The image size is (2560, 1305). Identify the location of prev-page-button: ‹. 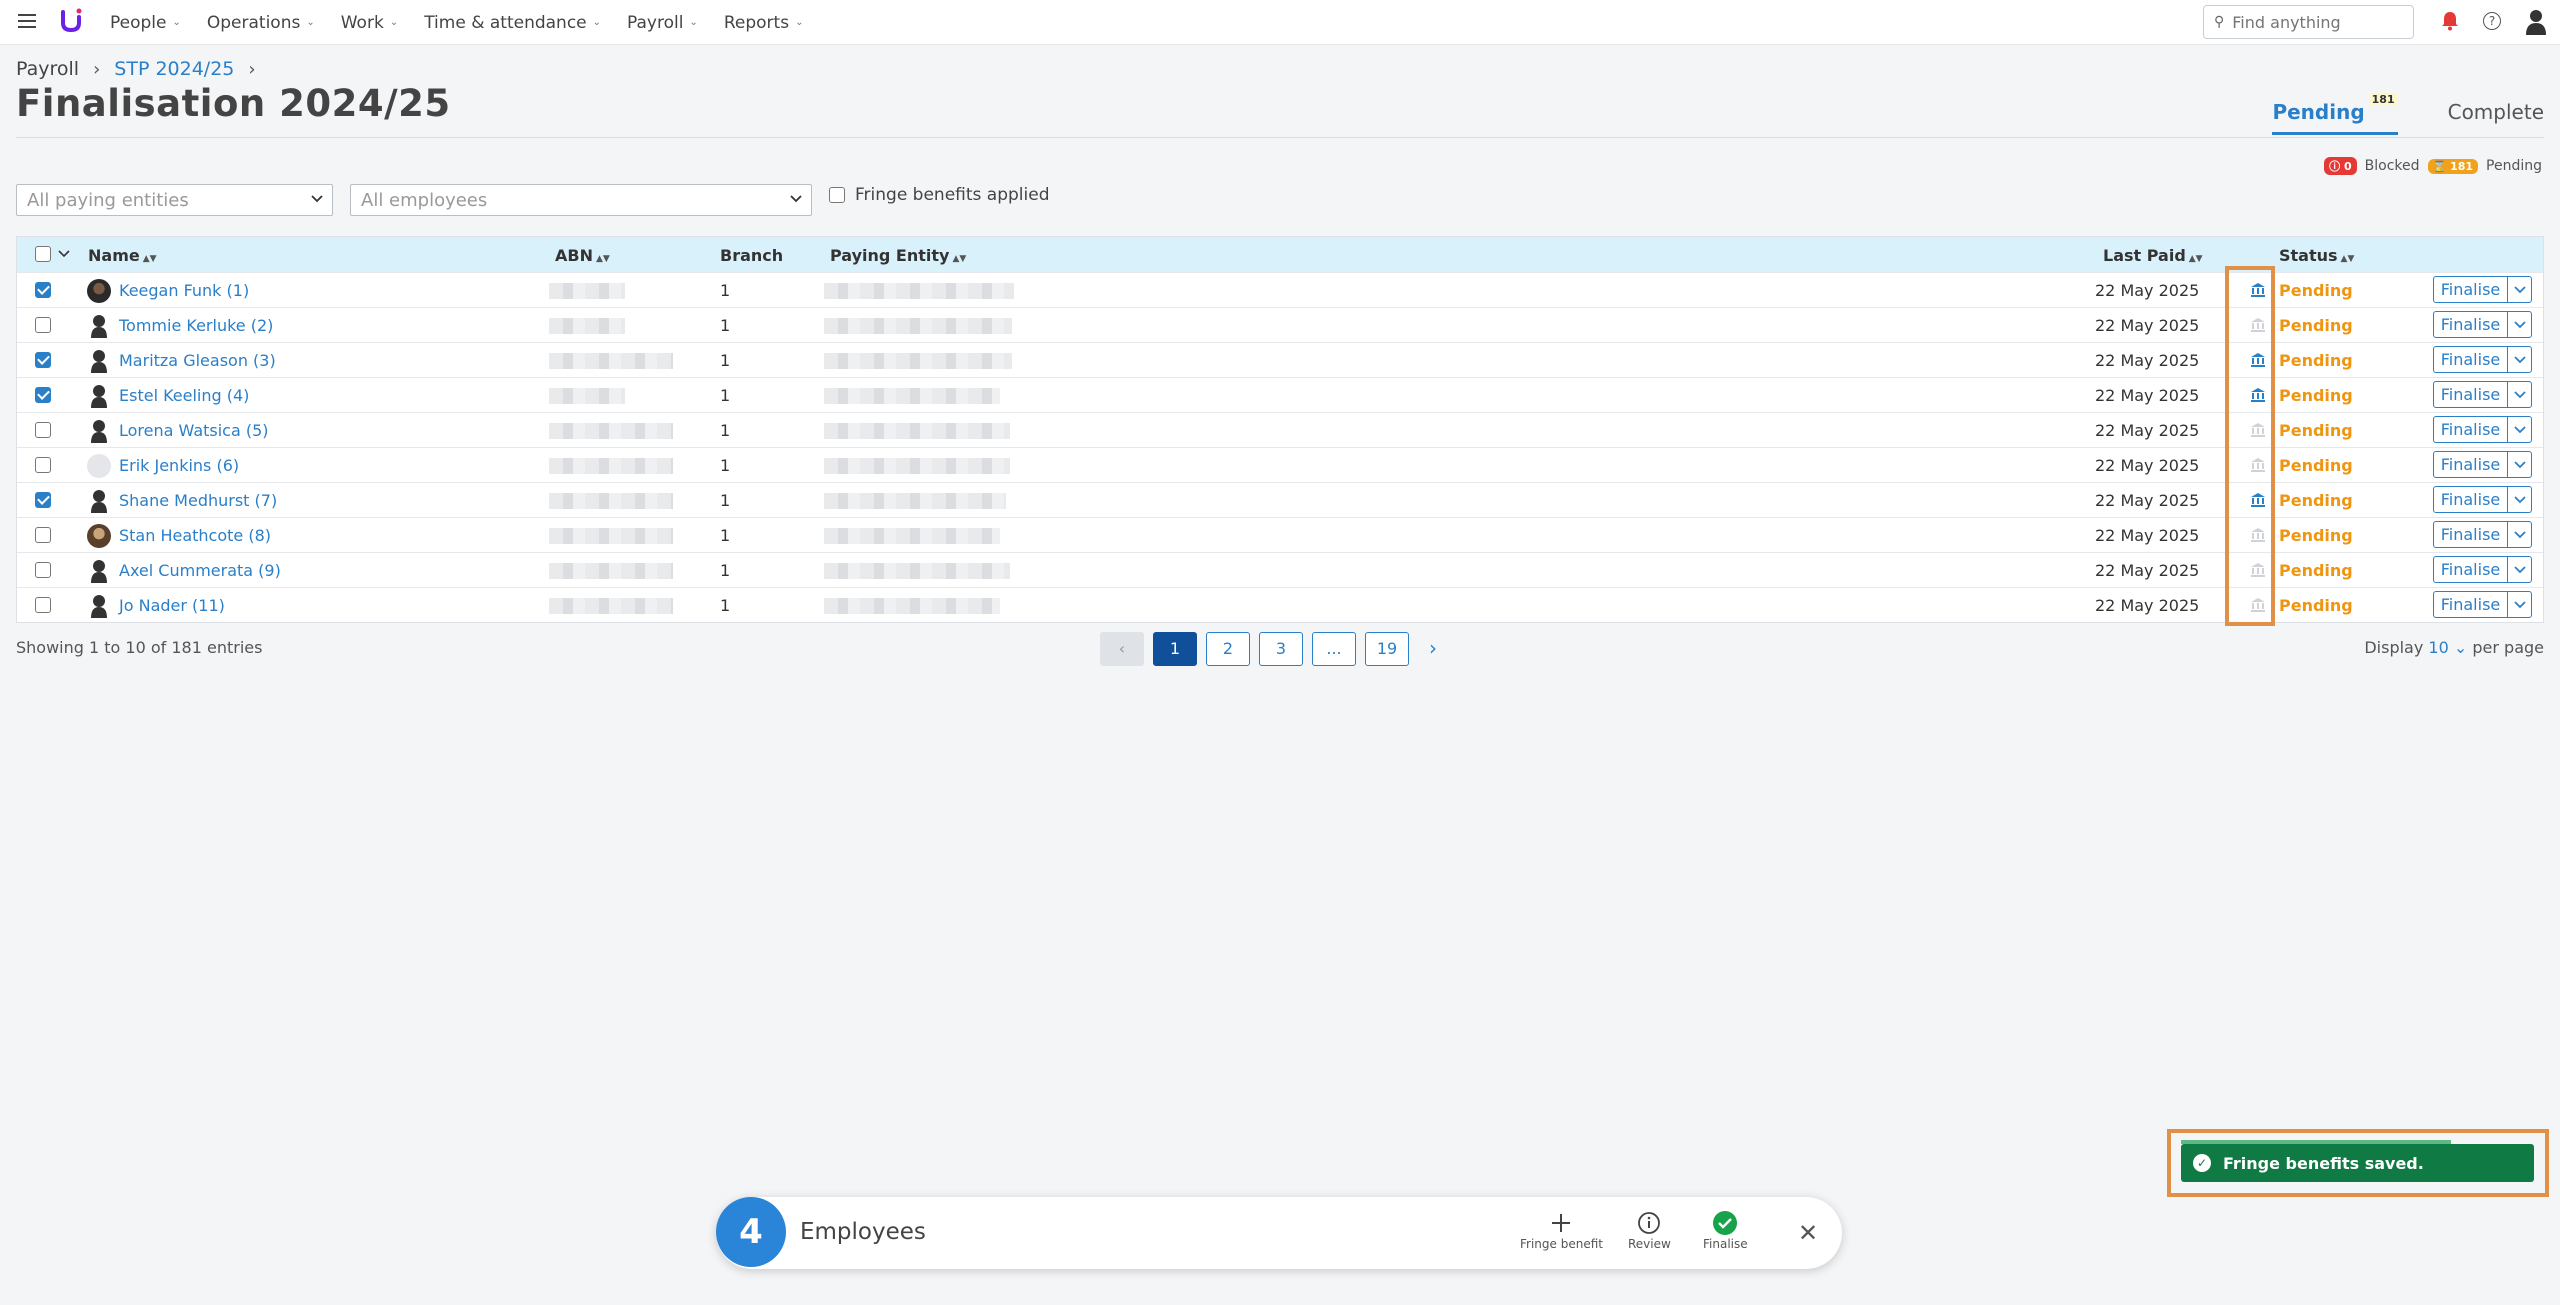
(1122, 649).